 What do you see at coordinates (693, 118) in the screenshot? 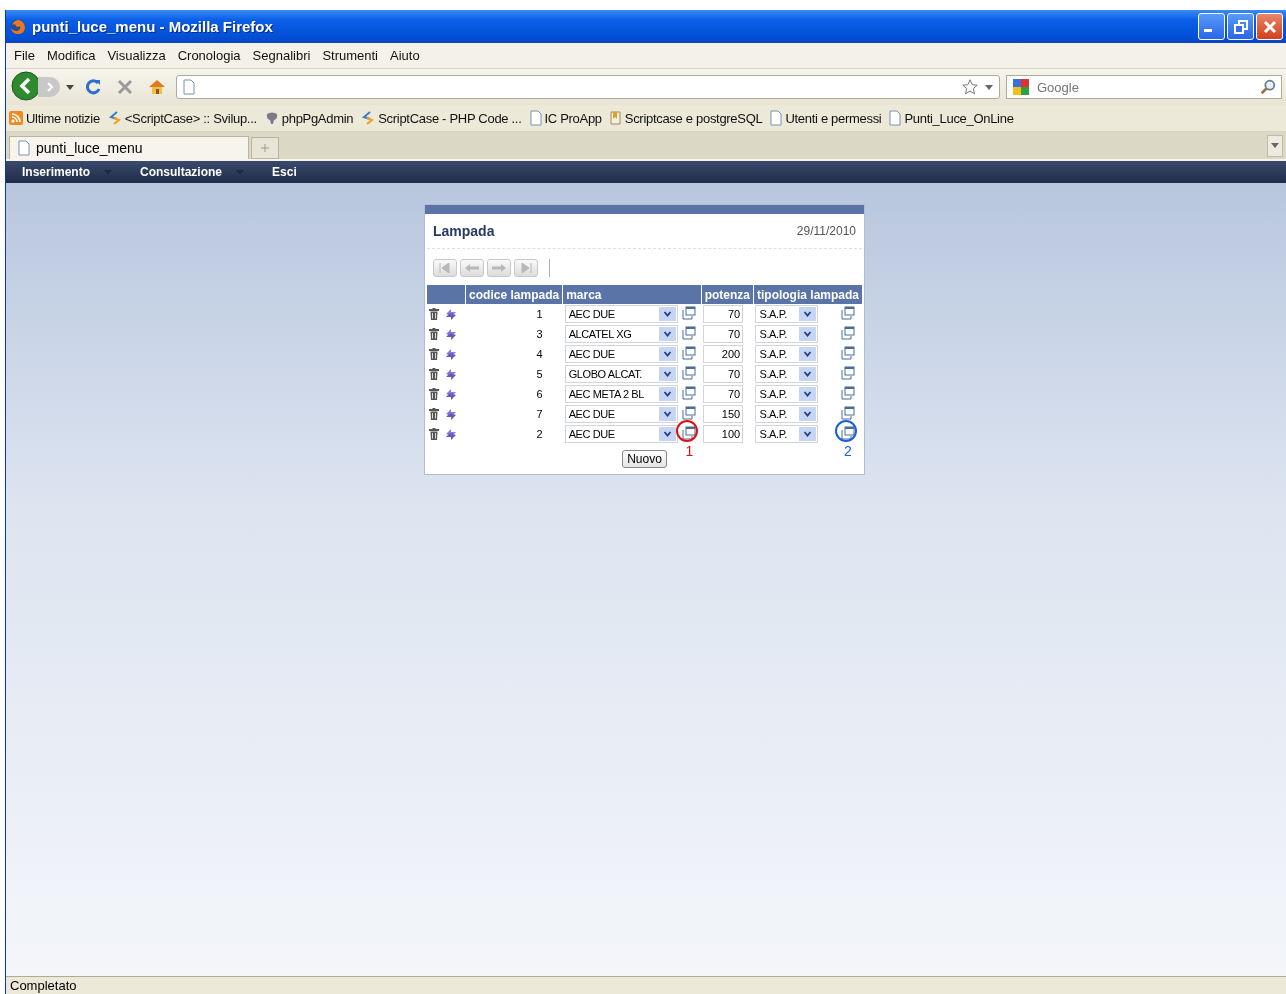
I see `bookmark-item: Scriptcase e postgreSQL` at bounding box center [693, 118].